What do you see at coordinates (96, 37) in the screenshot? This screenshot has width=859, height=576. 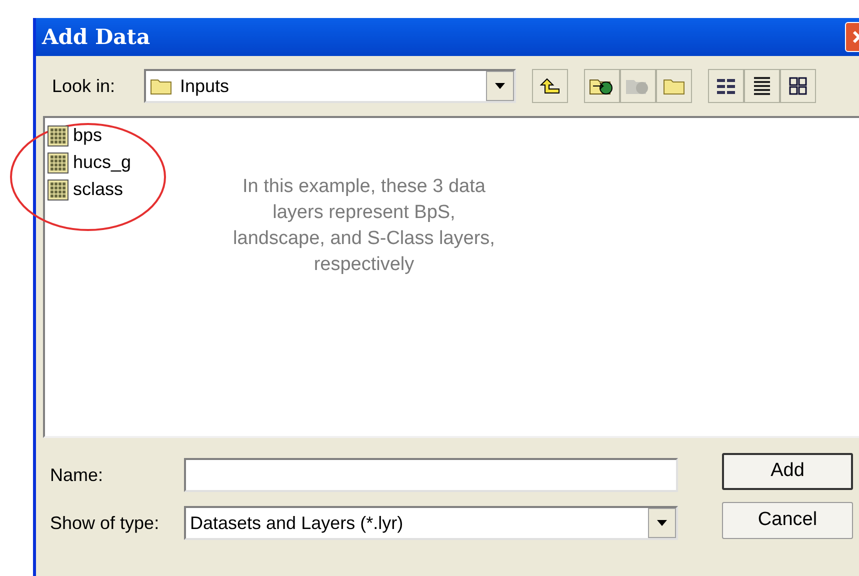 I see `window-title: Add Data` at bounding box center [96, 37].